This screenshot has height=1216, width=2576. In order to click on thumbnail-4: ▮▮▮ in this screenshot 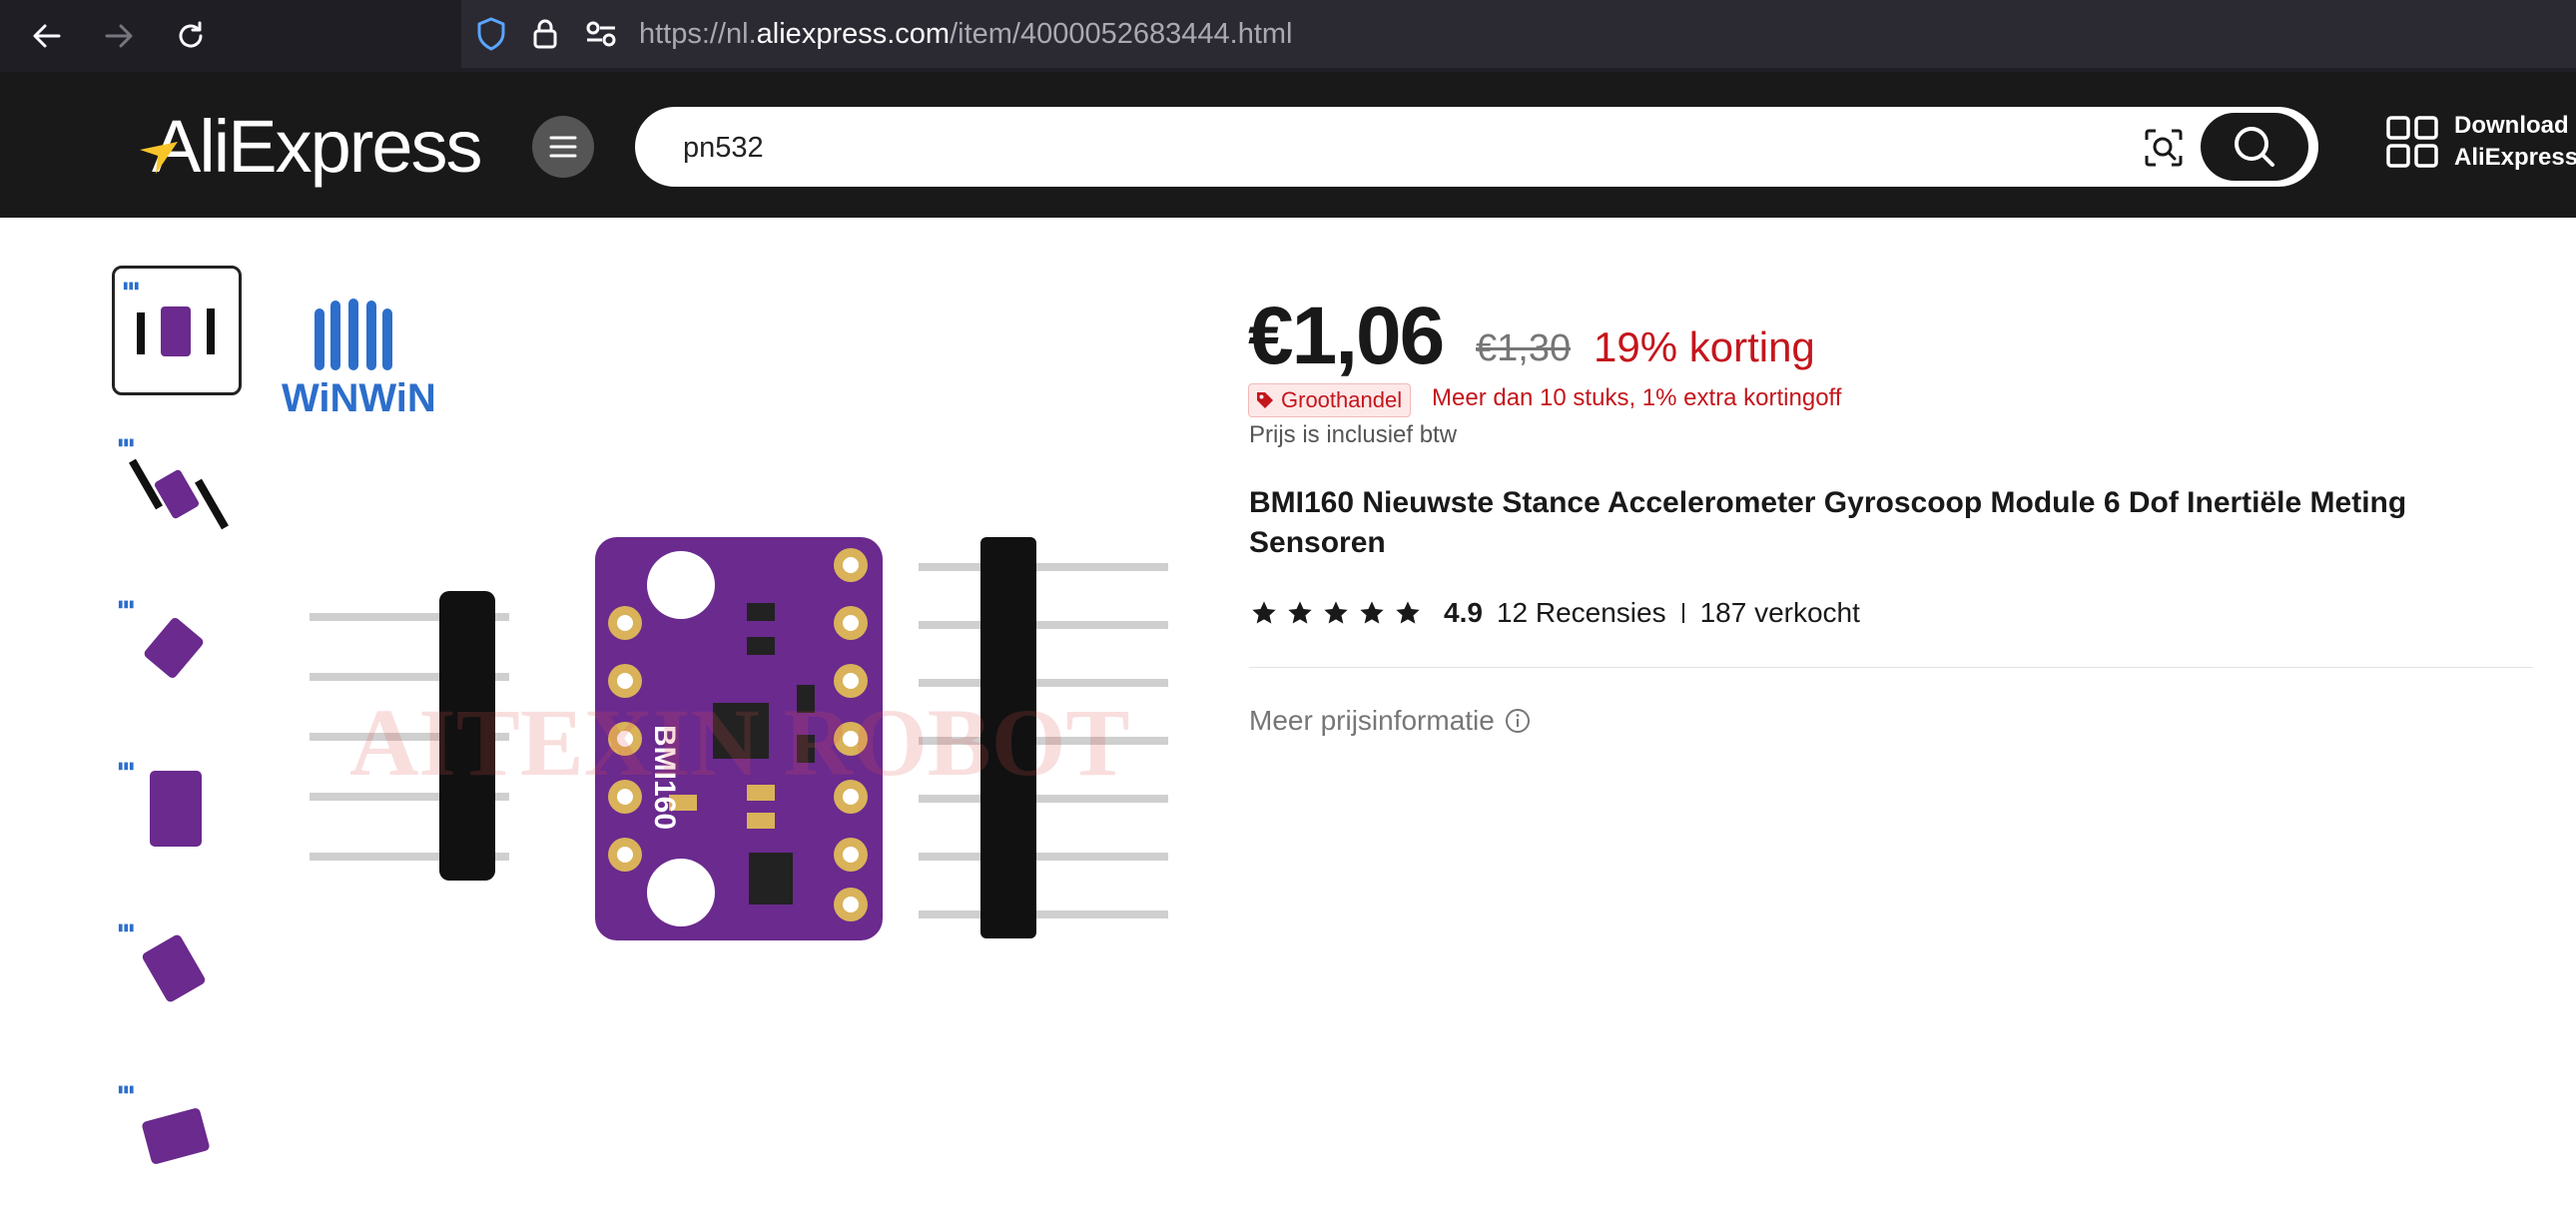, I will do `click(177, 816)`.